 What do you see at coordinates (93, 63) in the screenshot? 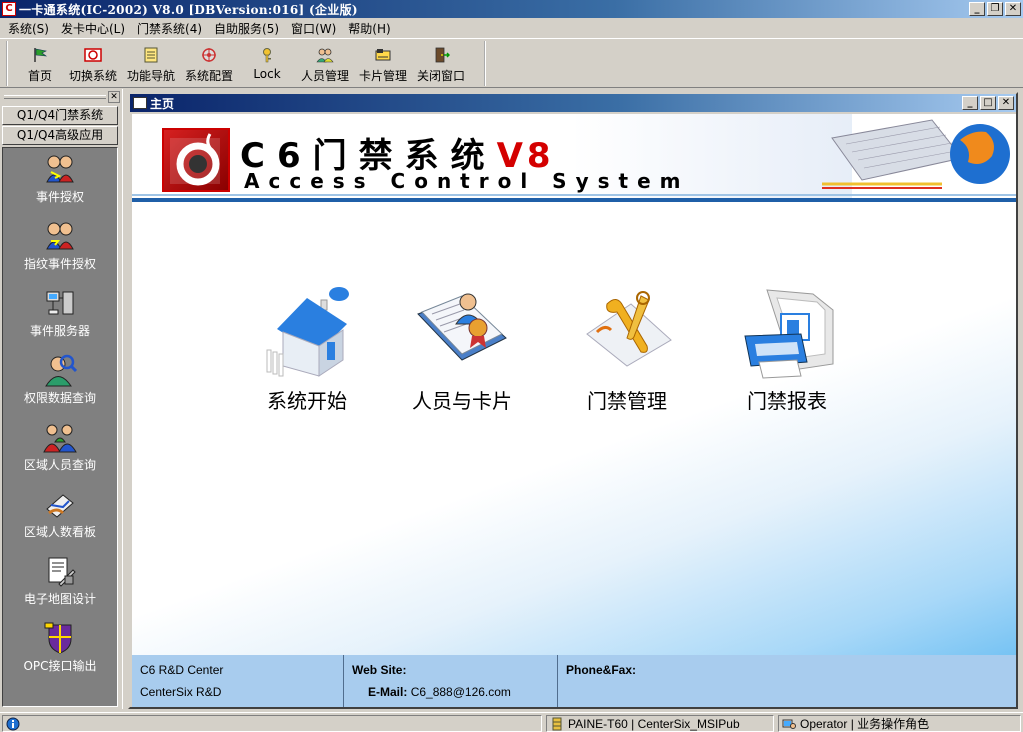
I see `switch-system-button: 切换系统` at bounding box center [93, 63].